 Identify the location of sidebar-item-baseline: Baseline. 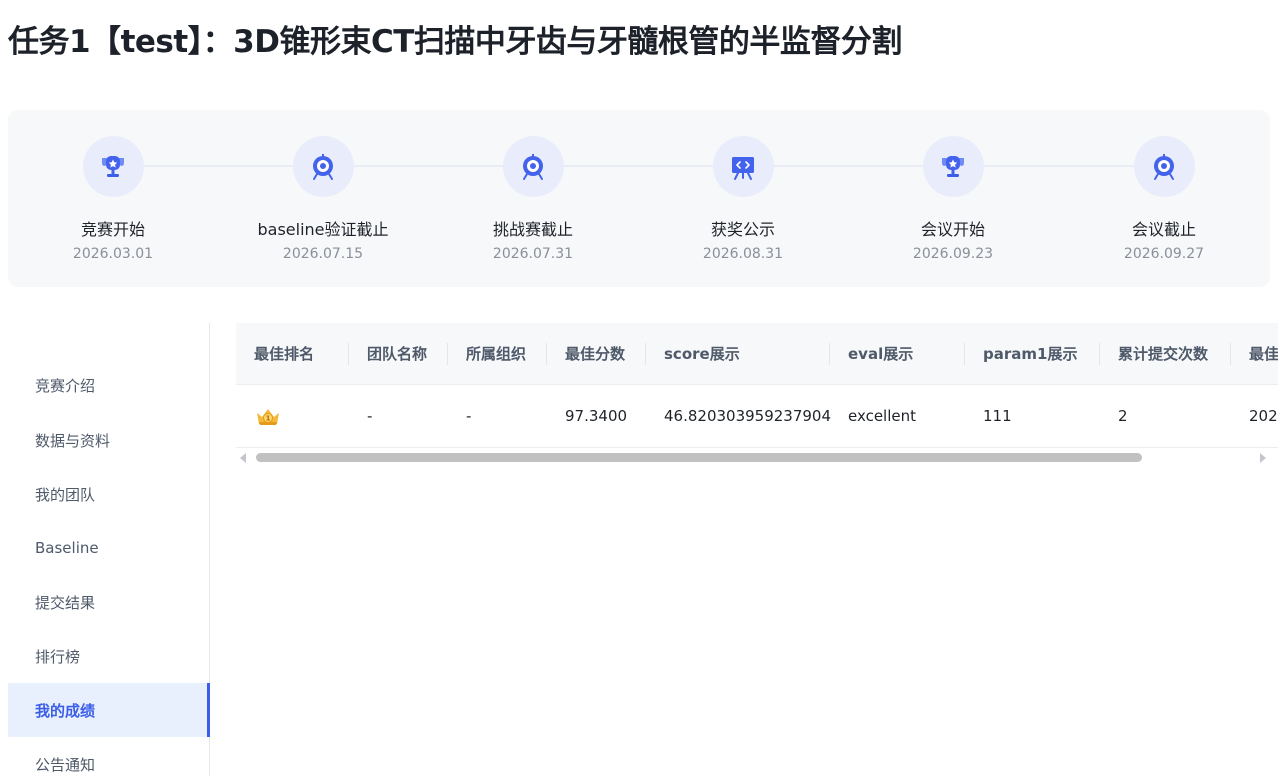
(108, 548).